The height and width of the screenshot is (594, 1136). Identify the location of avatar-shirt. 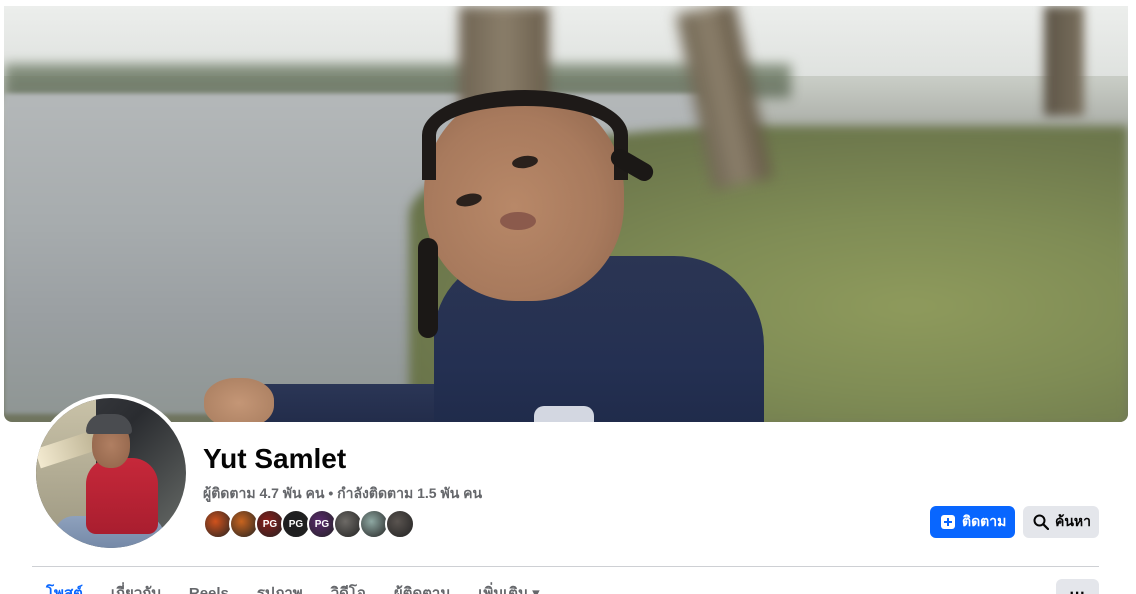
(122, 496).